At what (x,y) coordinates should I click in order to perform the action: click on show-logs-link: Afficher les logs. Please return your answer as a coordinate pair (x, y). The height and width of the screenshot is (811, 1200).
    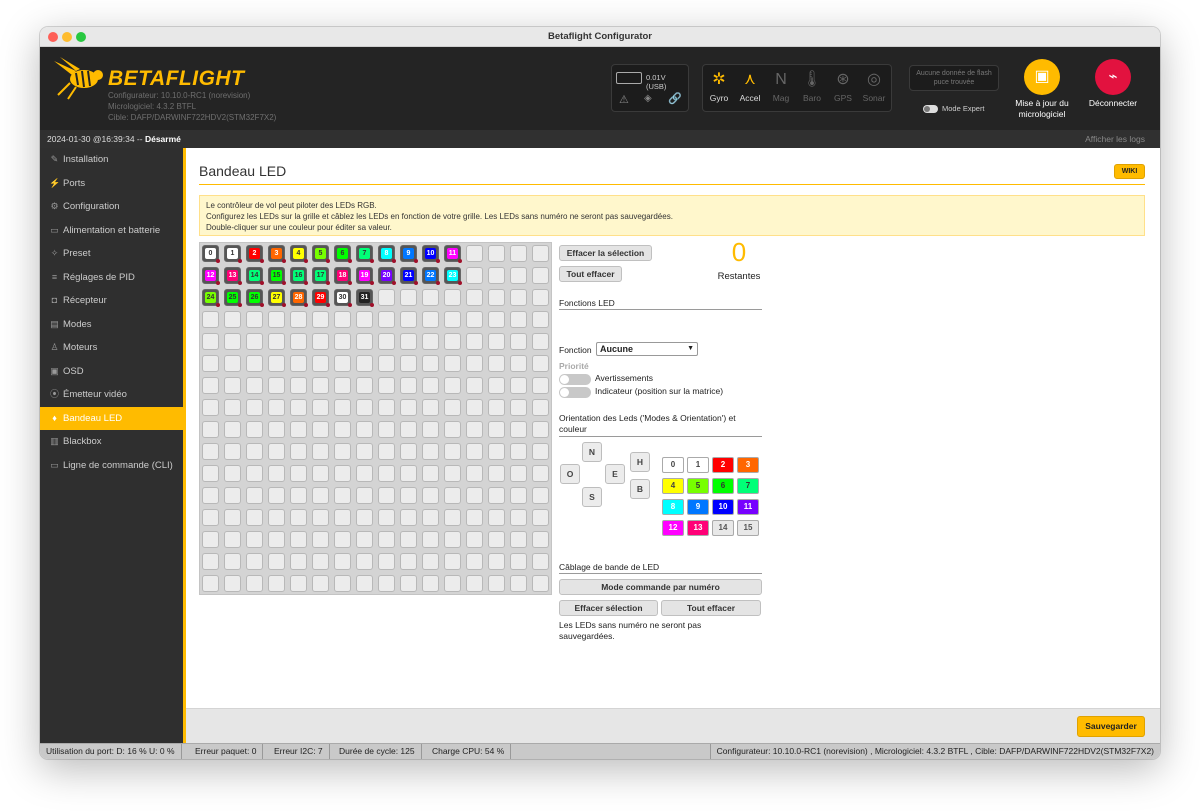
    Looking at the image, I should click on (1115, 139).